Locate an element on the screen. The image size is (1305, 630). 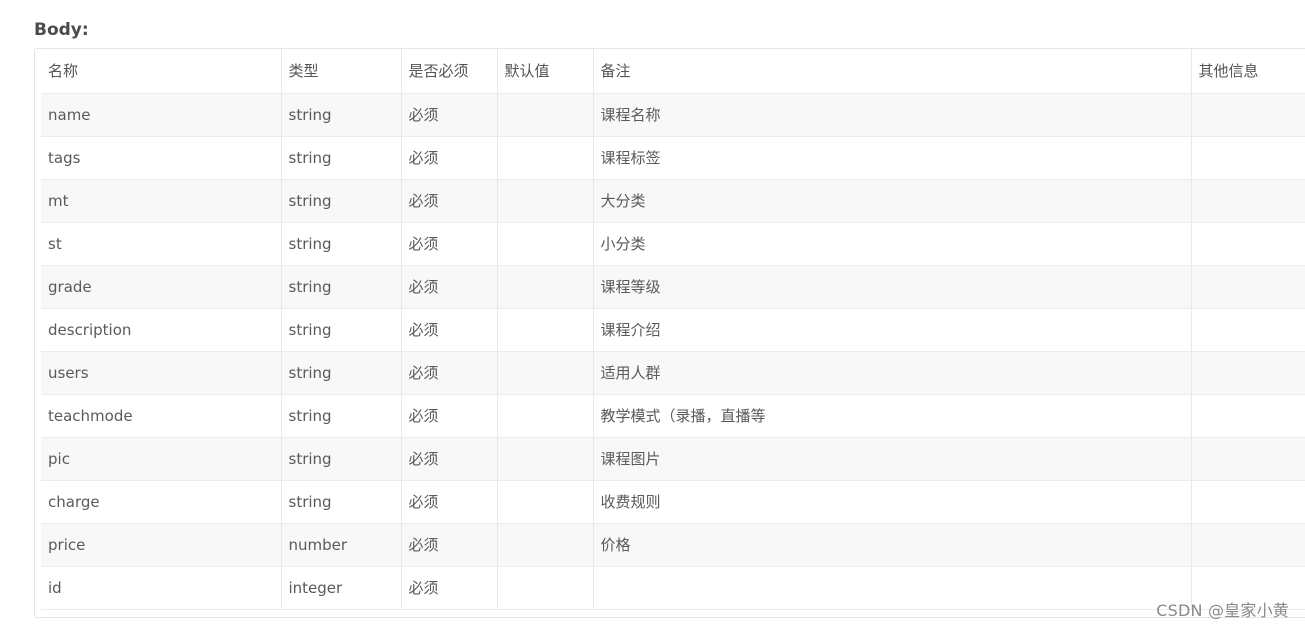
header-type: 类型 is located at coordinates (341, 71).